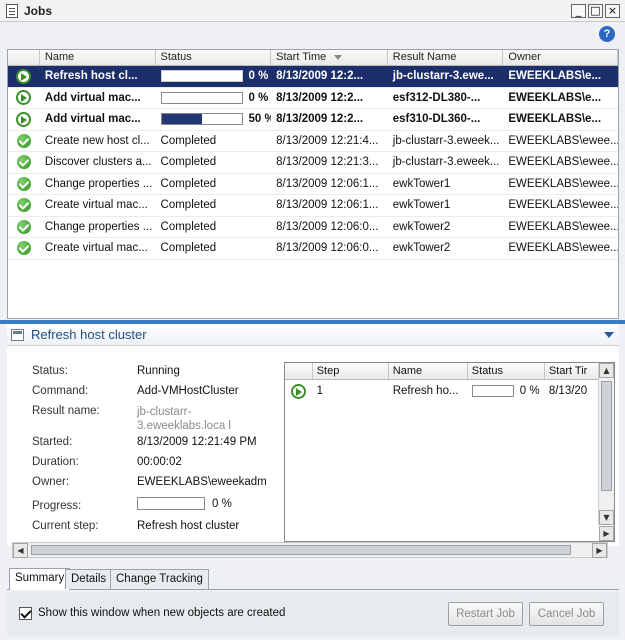  I want to click on restart-job-button: Restart Job, so click(485, 614).